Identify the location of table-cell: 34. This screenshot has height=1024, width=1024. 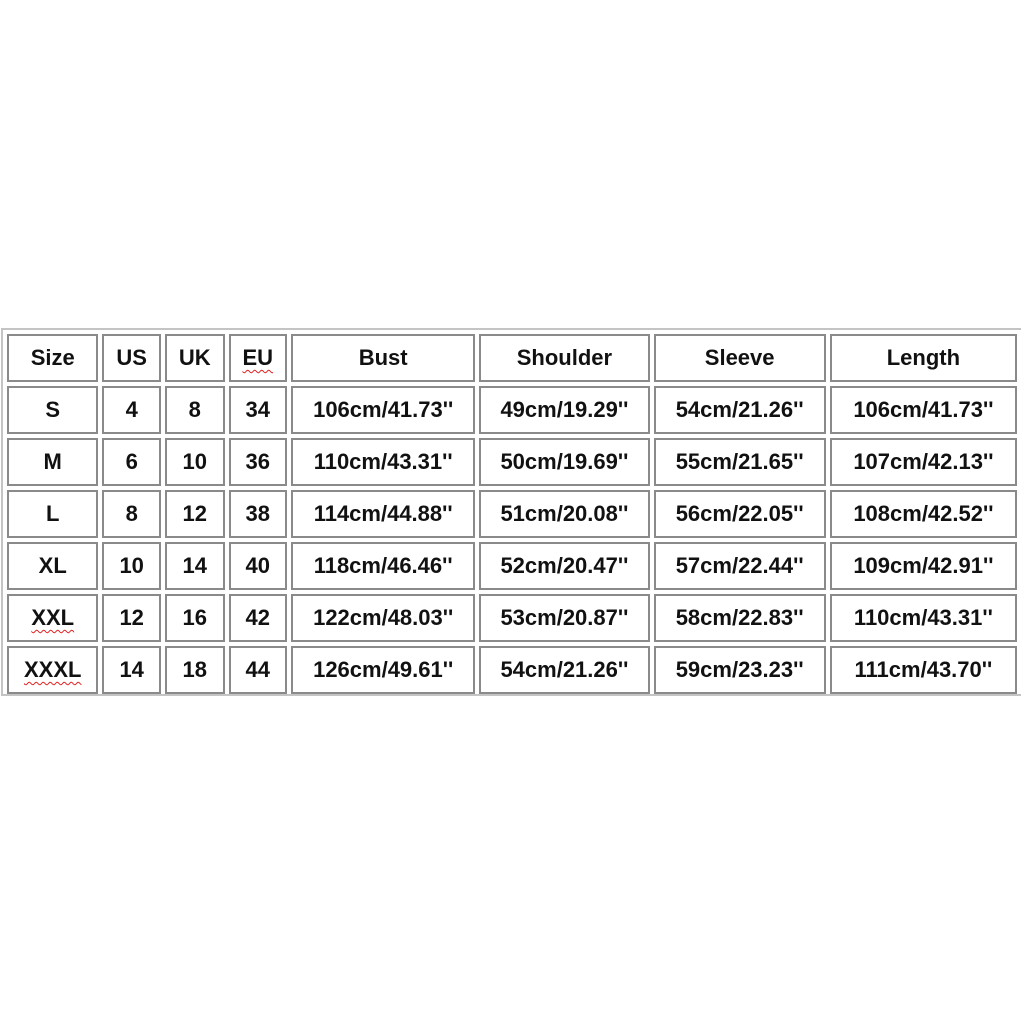
(258, 410).